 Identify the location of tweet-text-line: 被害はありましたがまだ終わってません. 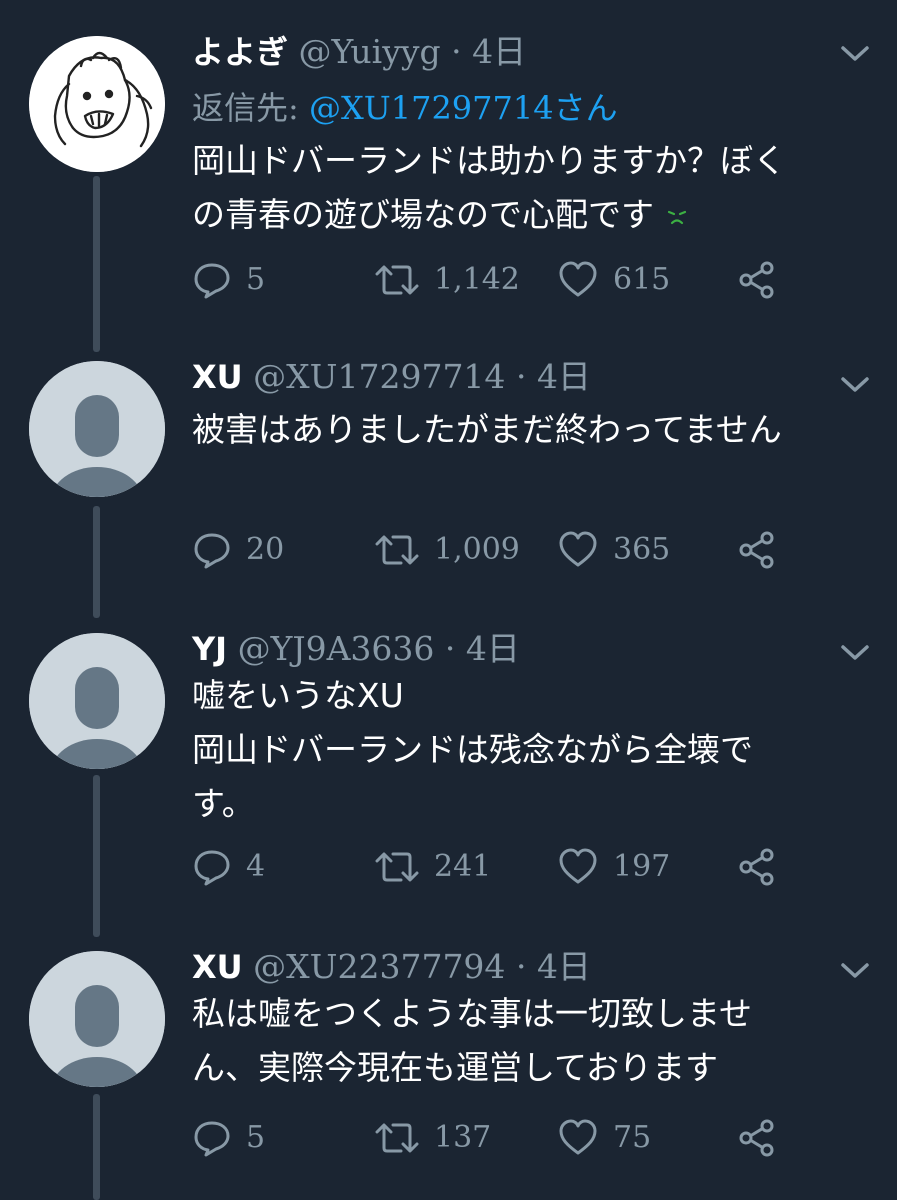
(487, 429).